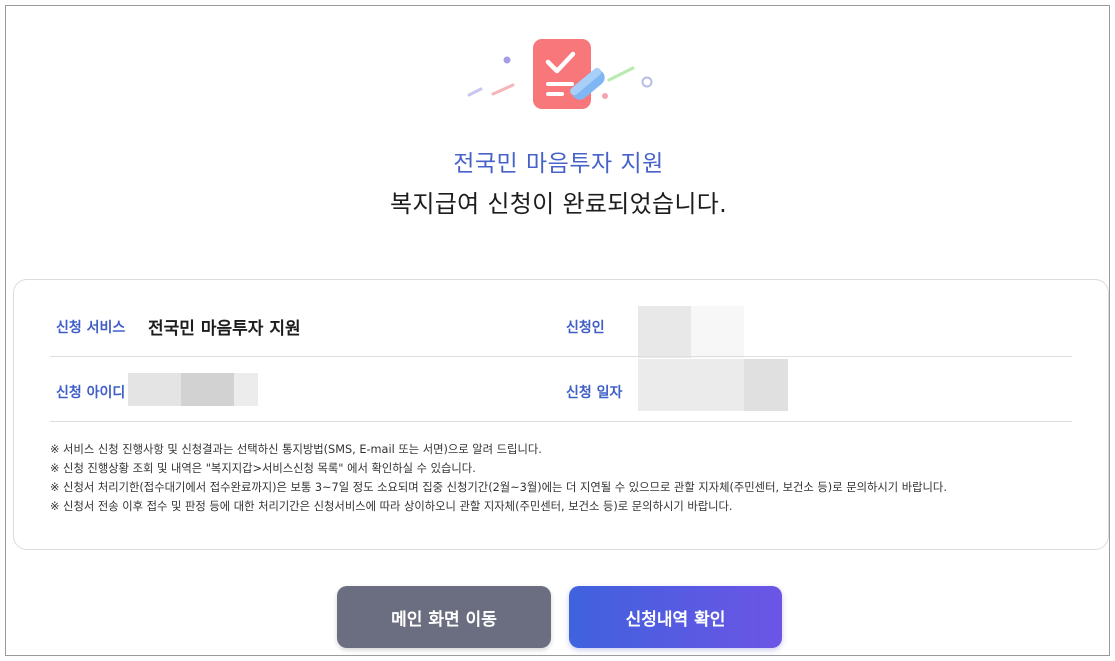  Describe the element at coordinates (91, 393) in the screenshot. I see `applicant-id-label: 신청 아이디` at that location.